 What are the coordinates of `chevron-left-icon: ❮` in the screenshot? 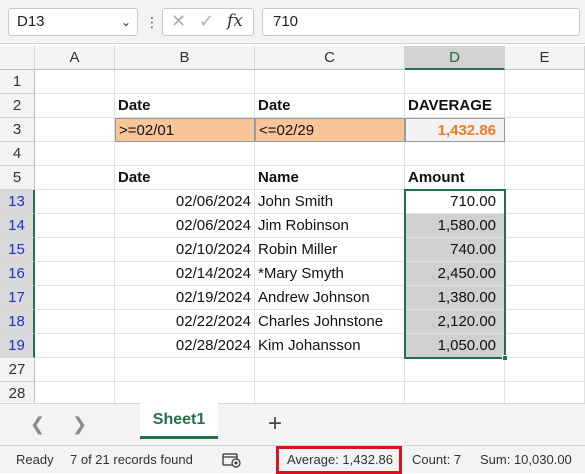 It's located at (37, 424).